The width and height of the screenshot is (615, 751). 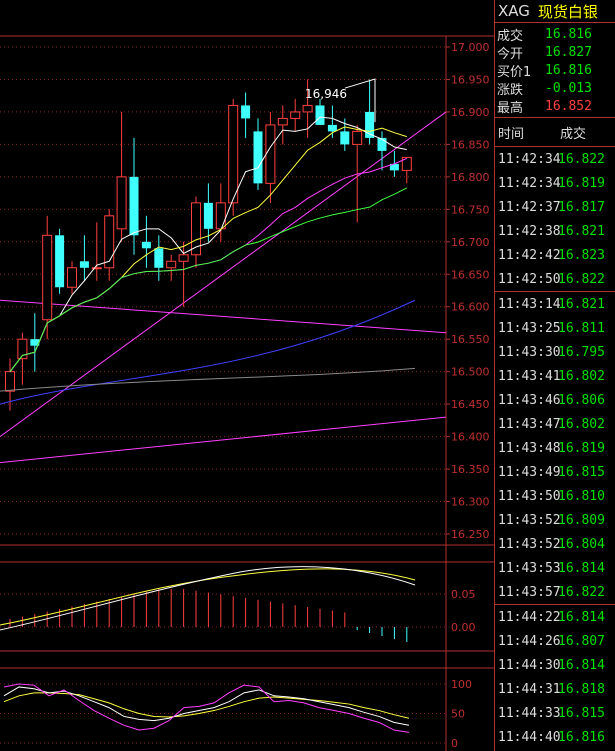 I want to click on tick-price: 16.802, so click(x=581, y=424).